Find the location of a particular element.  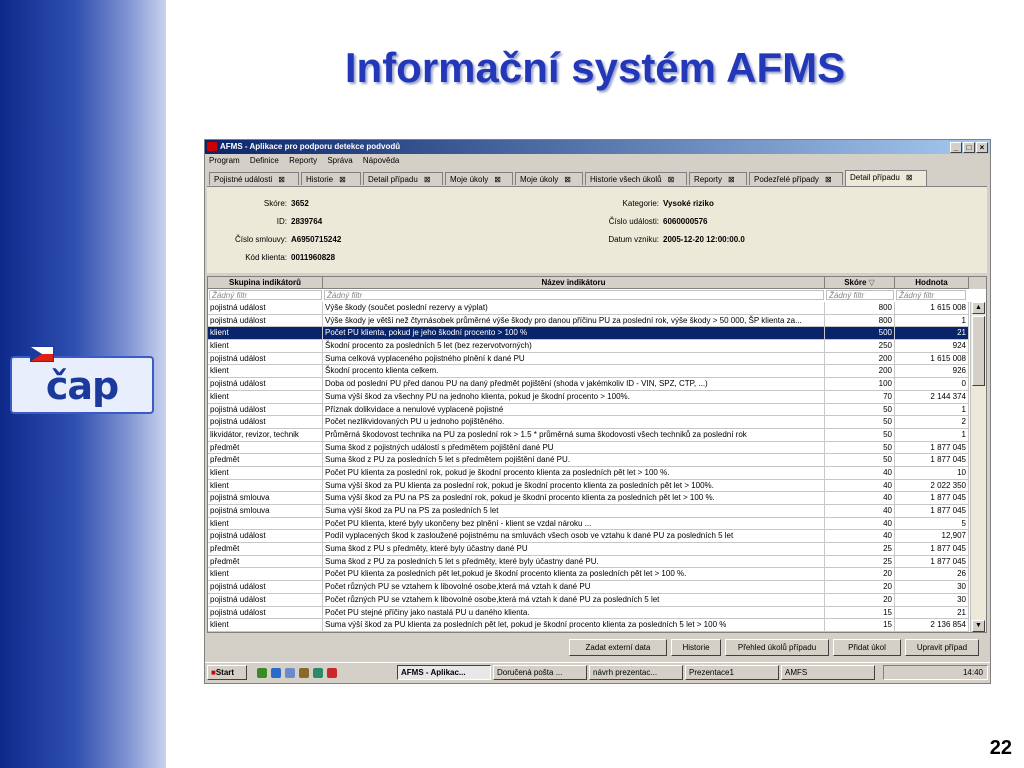

clock: 14:40 is located at coordinates (973, 672).